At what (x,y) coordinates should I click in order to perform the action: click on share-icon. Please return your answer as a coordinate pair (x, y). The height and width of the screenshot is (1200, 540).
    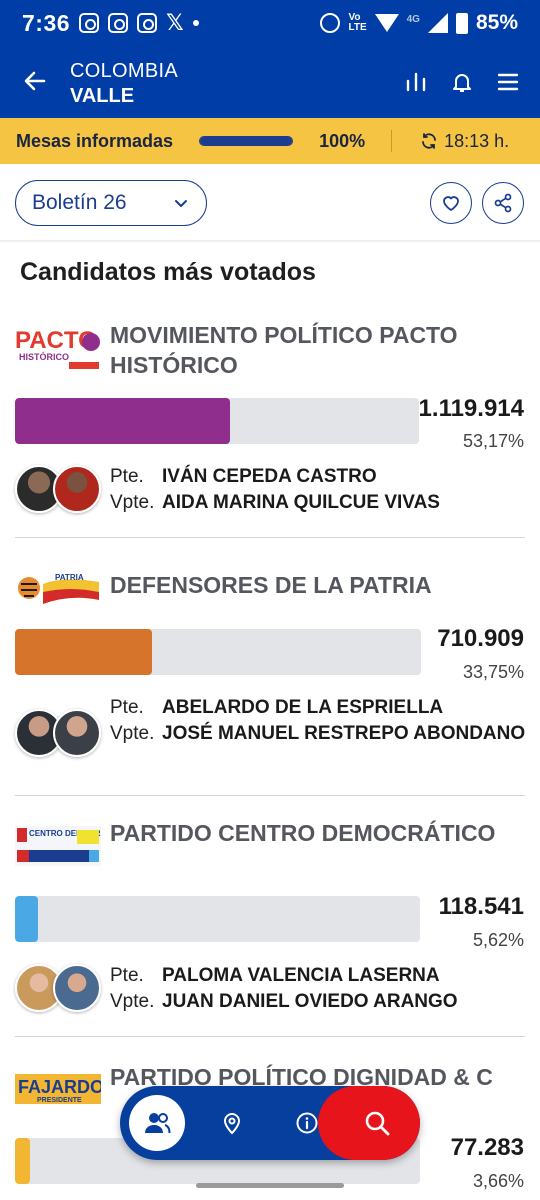
    Looking at the image, I should click on (503, 203).